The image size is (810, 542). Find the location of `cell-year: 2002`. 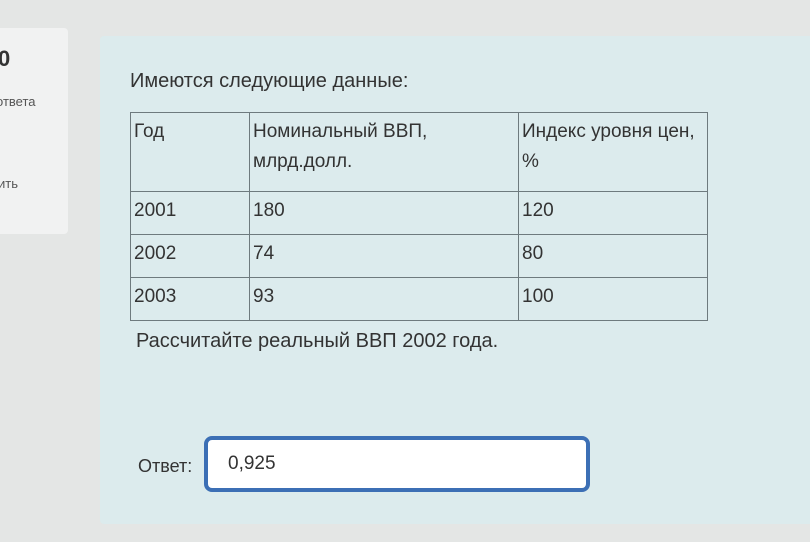

cell-year: 2002 is located at coordinates (190, 256).